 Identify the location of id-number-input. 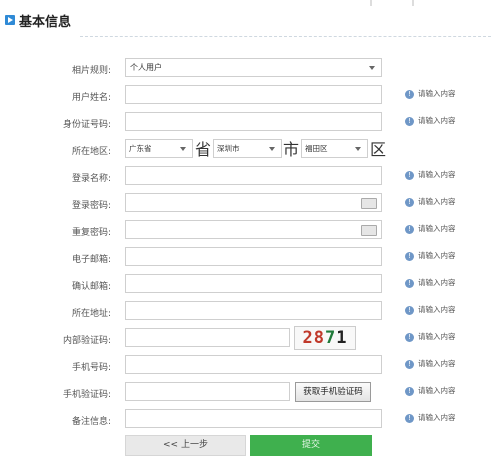
(253, 121).